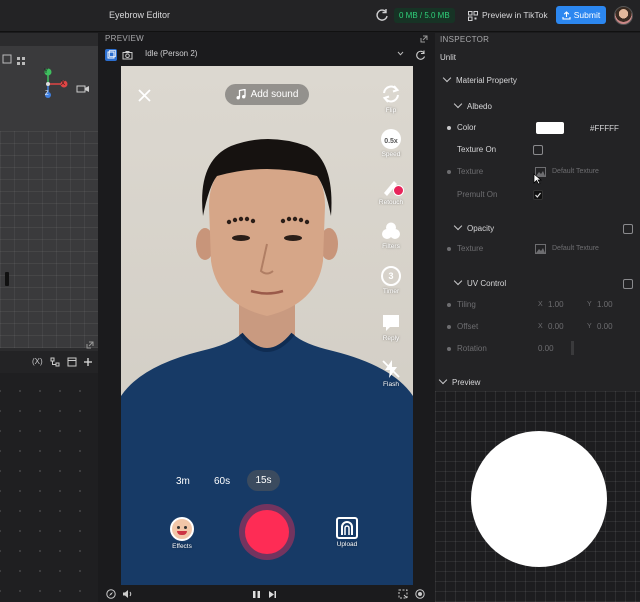 This screenshot has width=640, height=602. I want to click on pause-icon, so click(256, 594).